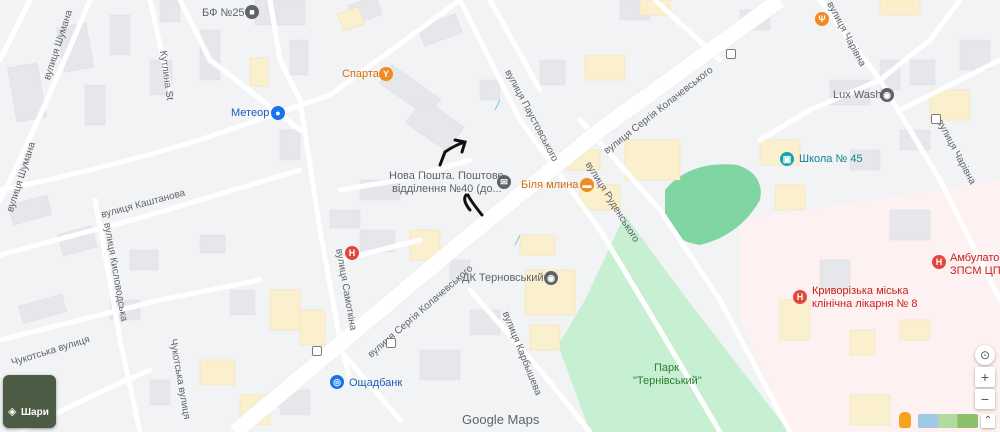  I want to click on zoom-in-button: +, so click(985, 377).